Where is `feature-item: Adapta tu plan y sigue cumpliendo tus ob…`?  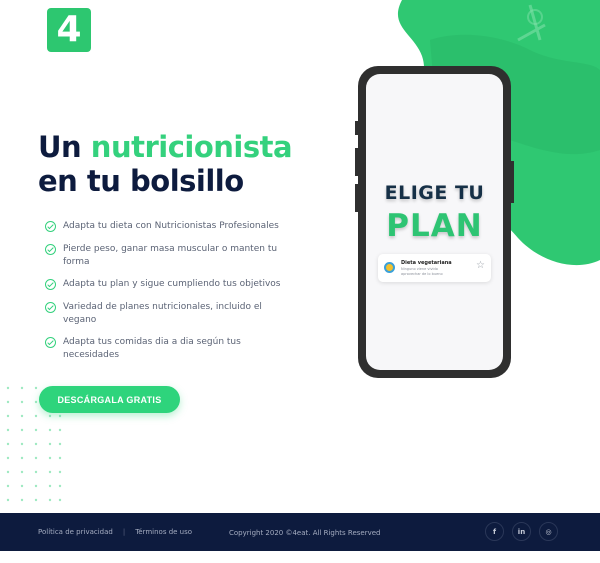 feature-item: Adapta tu plan y sigue cumpliendo tus ob… is located at coordinates (165, 284).